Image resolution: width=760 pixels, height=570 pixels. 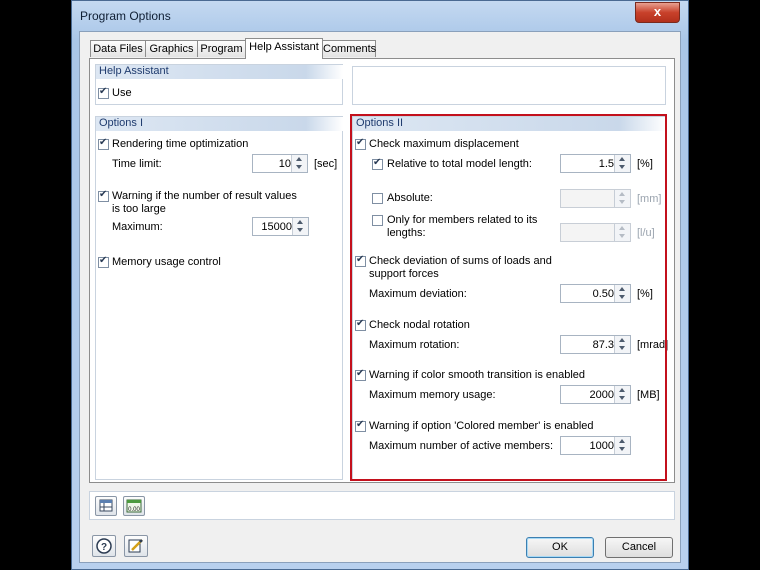 I want to click on time-limit-unit: [sec], so click(x=326, y=164).